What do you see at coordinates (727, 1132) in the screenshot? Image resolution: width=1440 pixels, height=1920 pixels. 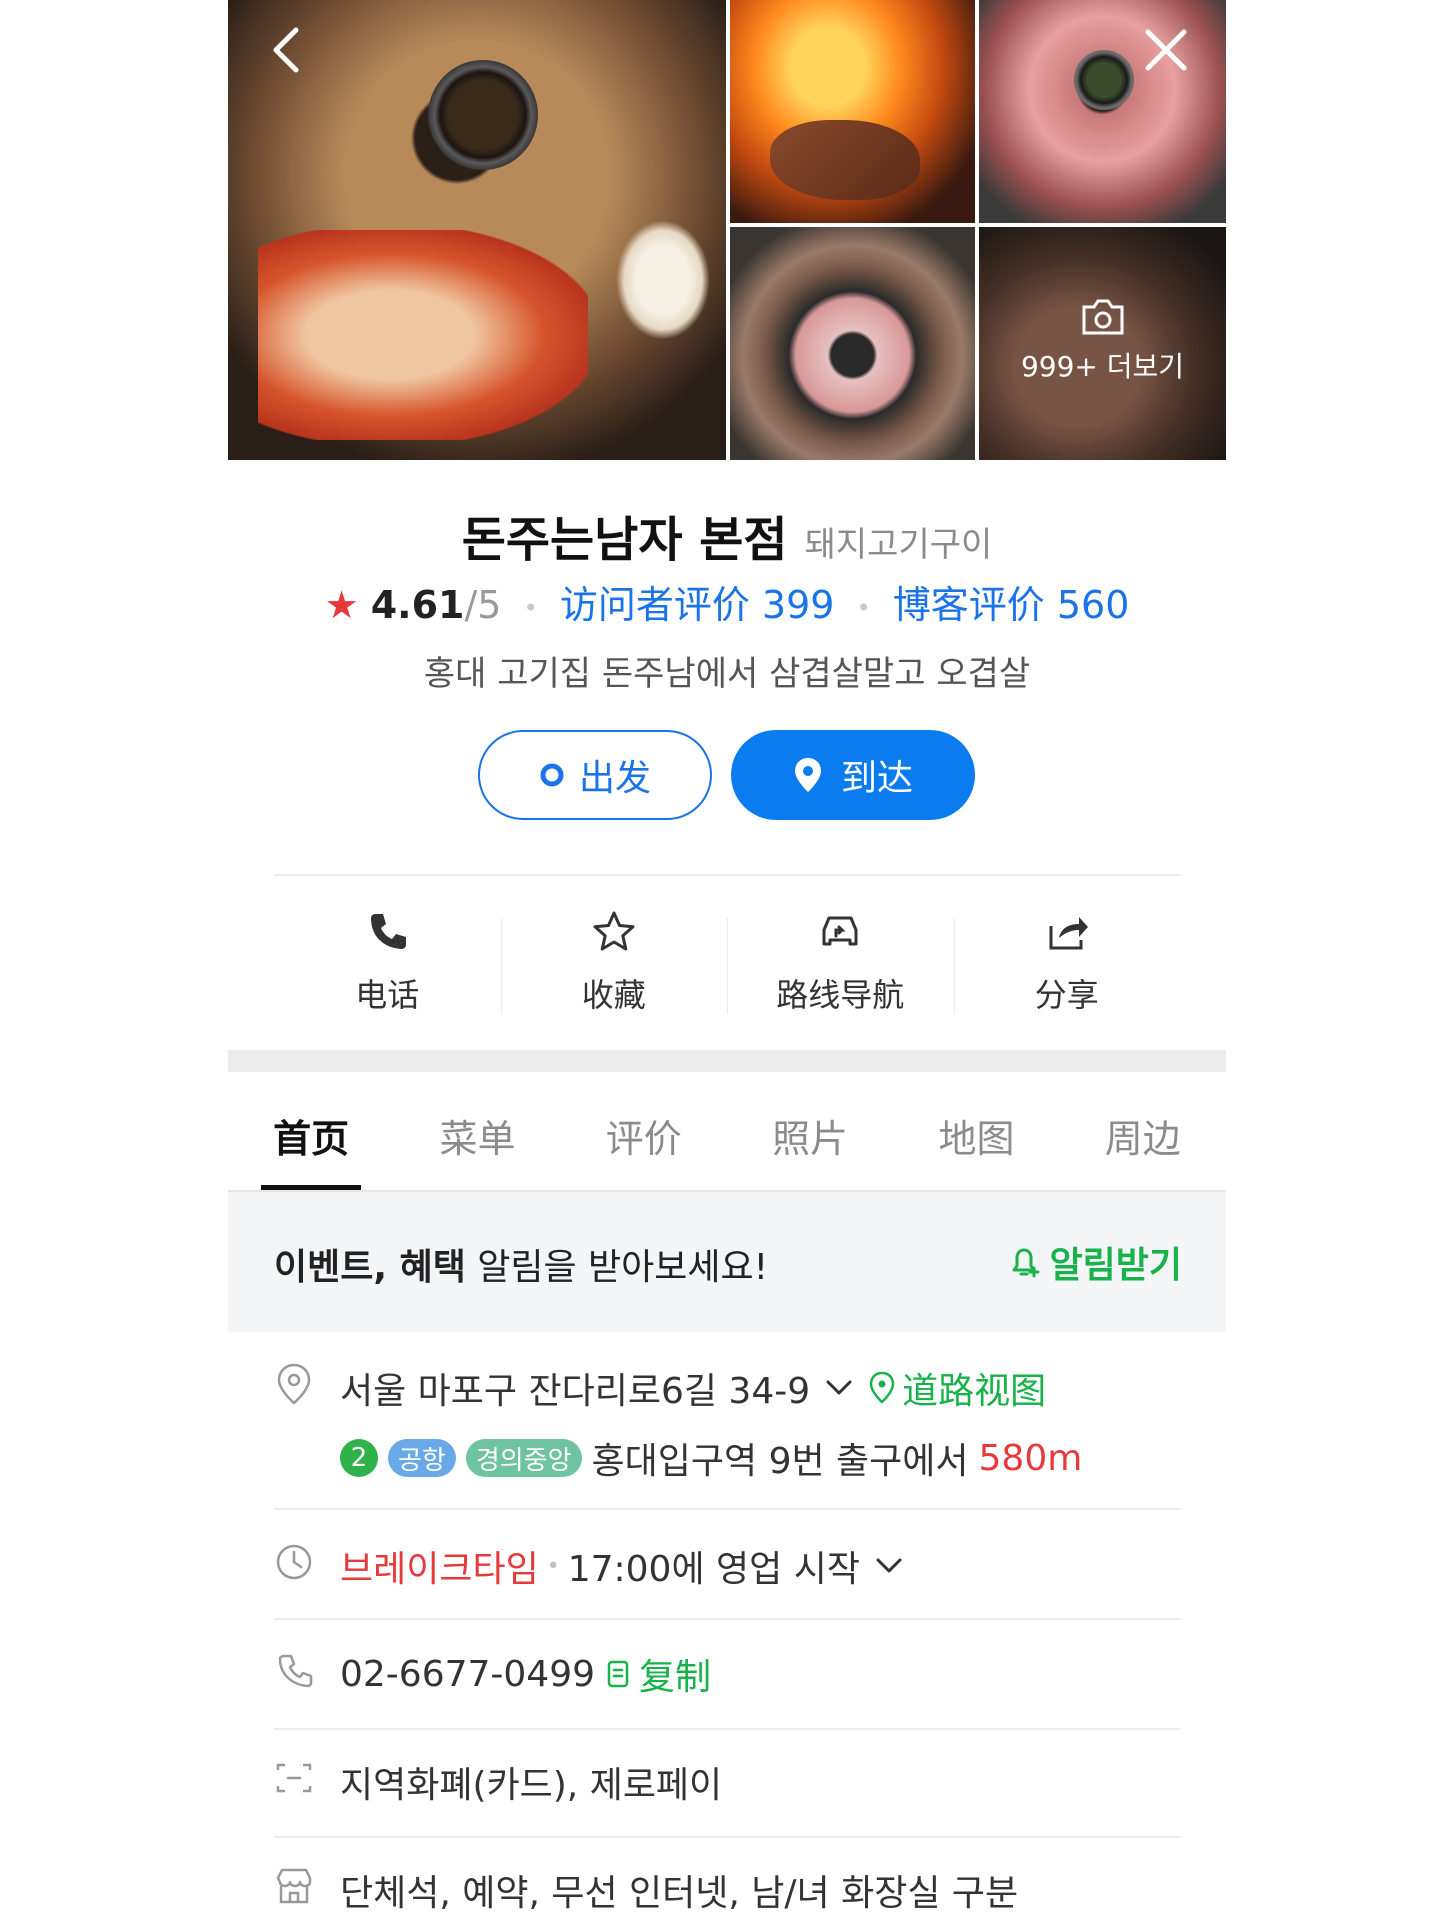 I see `tab-bar: 首页 菜单 评价 照片 地图 周边` at bounding box center [727, 1132].